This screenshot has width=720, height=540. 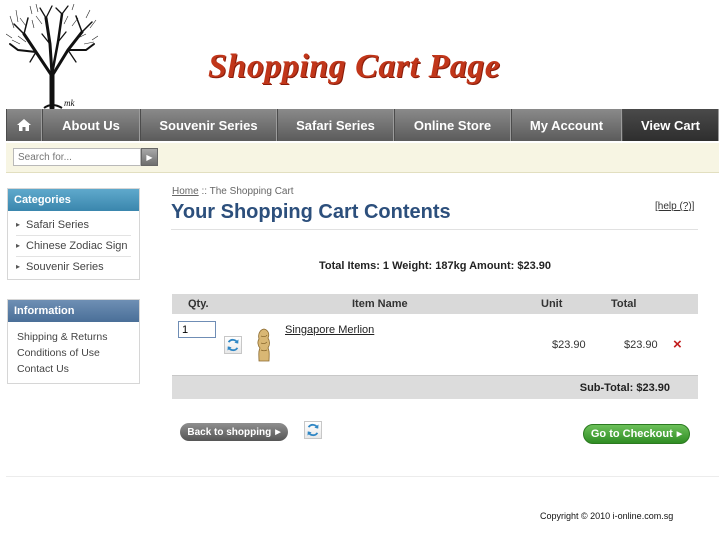 I want to click on search-submit-button: ▶, so click(x=149, y=157).